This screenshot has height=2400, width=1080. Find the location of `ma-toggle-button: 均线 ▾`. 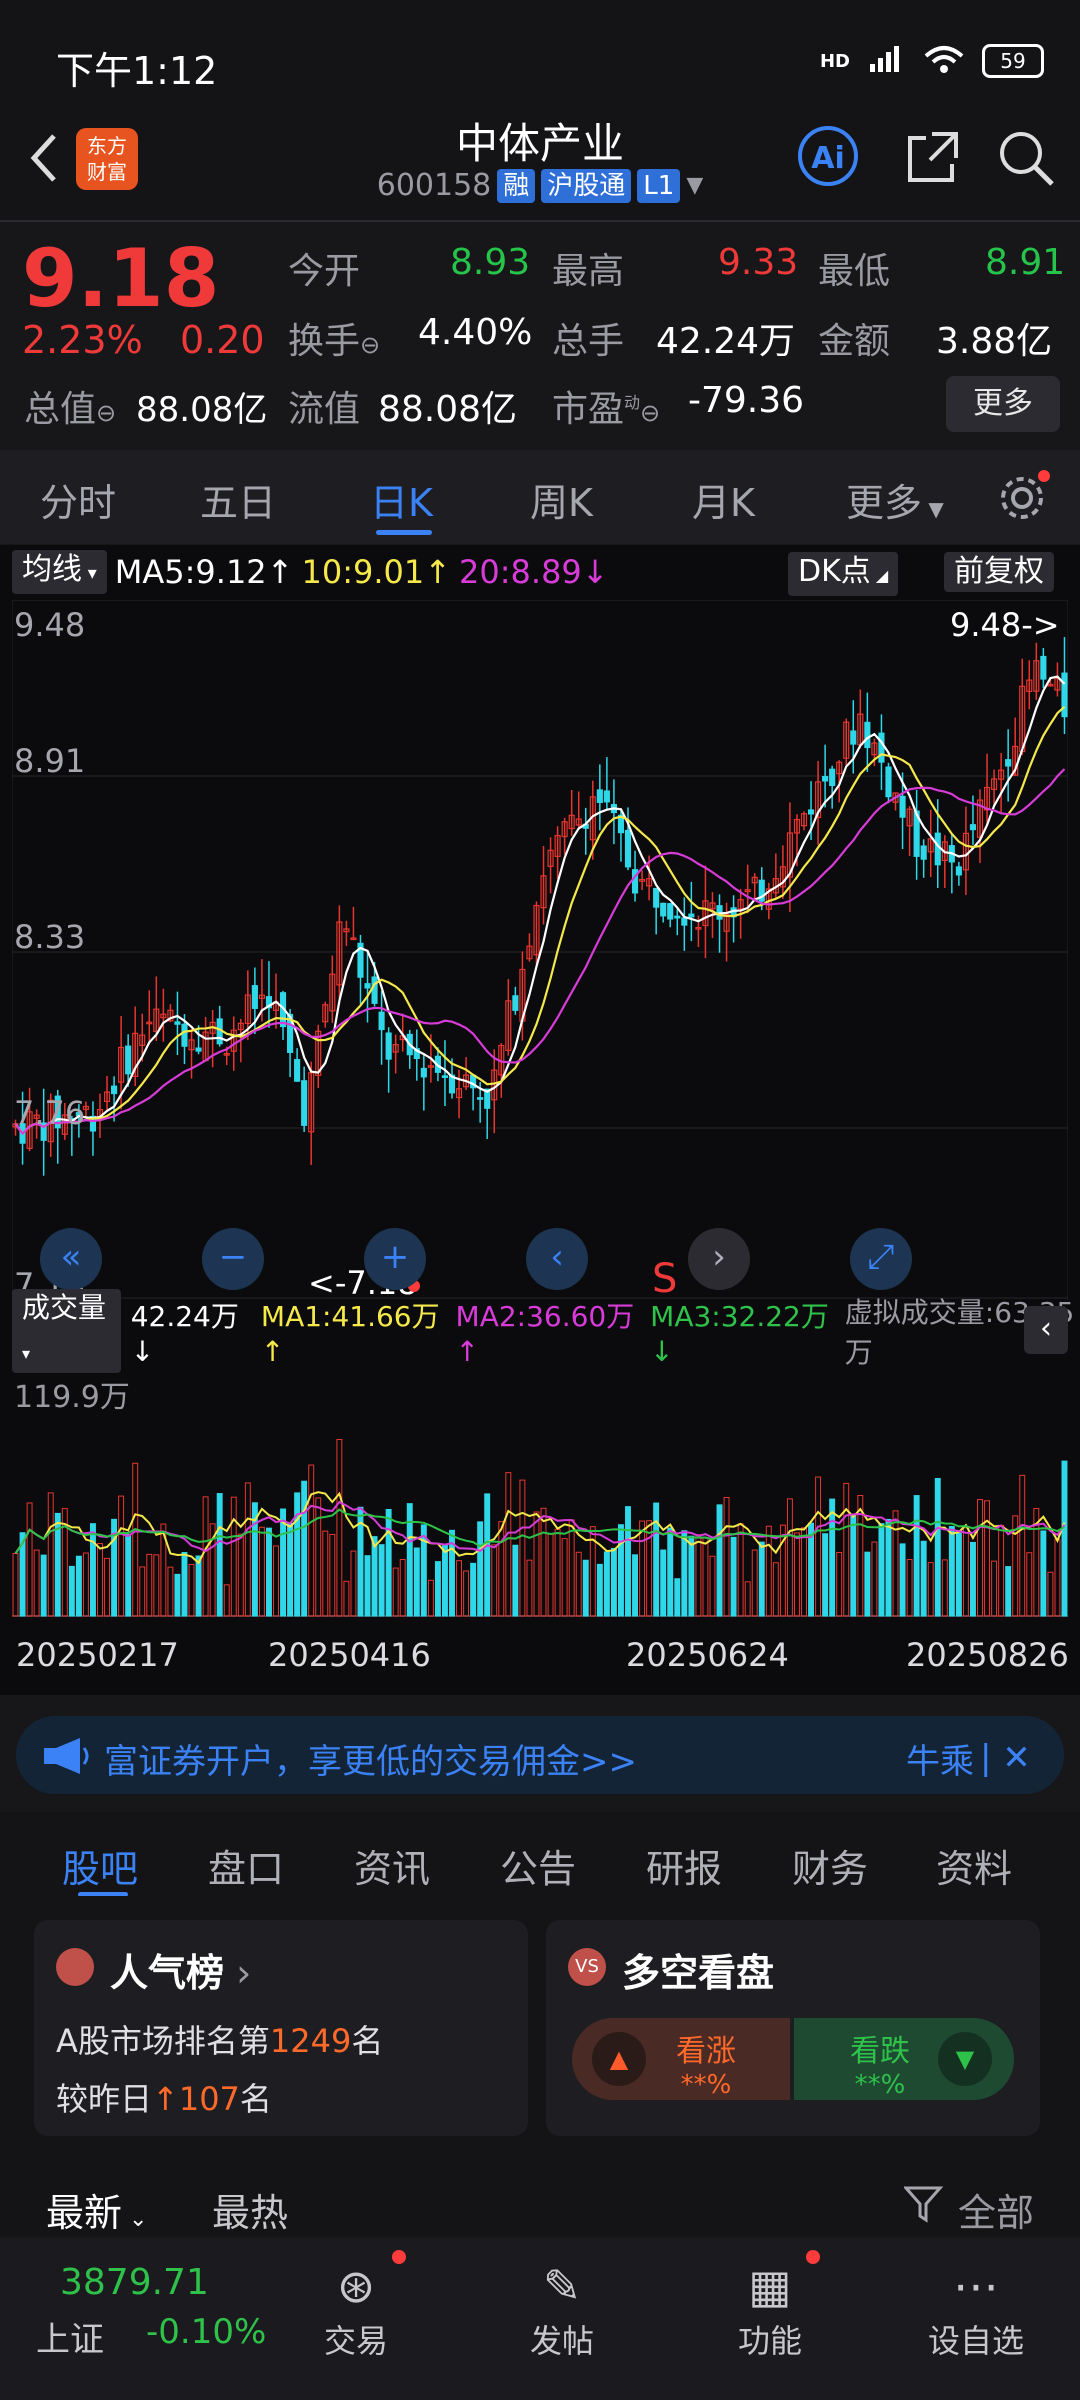

ma-toggle-button: 均线 ▾ is located at coordinates (59, 572).